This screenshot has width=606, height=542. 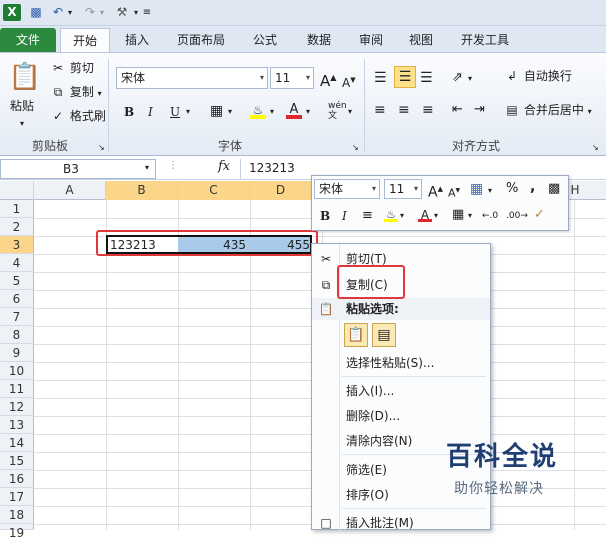 I want to click on row-header: 16, so click(x=17, y=479).